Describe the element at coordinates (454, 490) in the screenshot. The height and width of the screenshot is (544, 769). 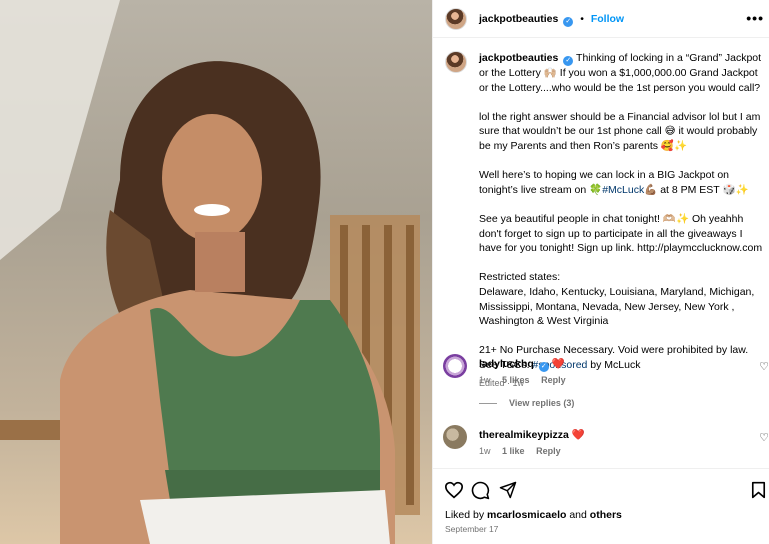
I see `heart-icon` at that location.